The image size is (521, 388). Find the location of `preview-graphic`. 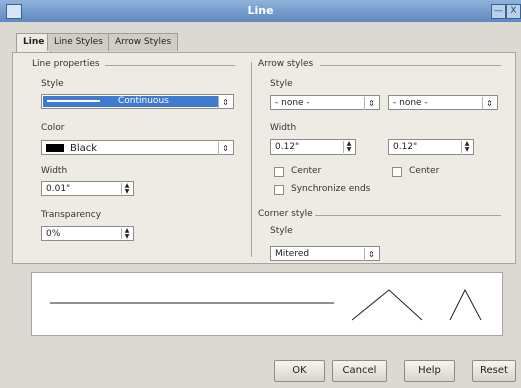

preview-graphic is located at coordinates (266, 304).